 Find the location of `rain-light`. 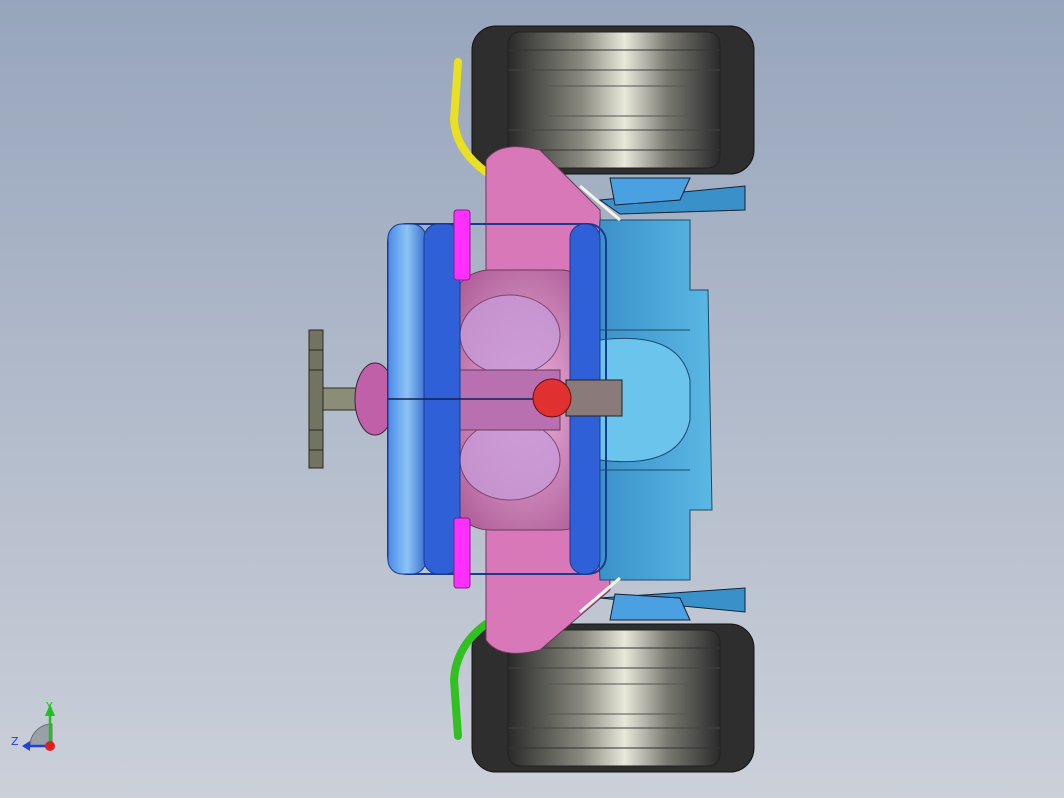

rain-light is located at coordinates (577, 398).